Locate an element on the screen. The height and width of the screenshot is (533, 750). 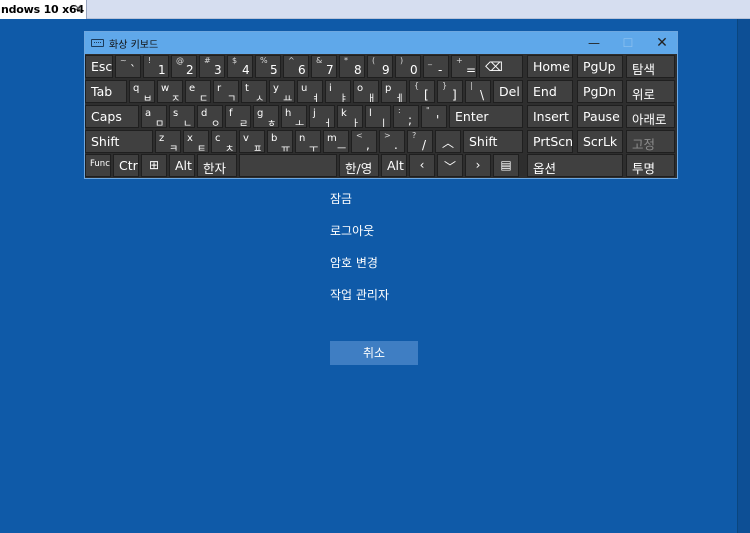
key-b: bㅠ is located at coordinates (280, 141).